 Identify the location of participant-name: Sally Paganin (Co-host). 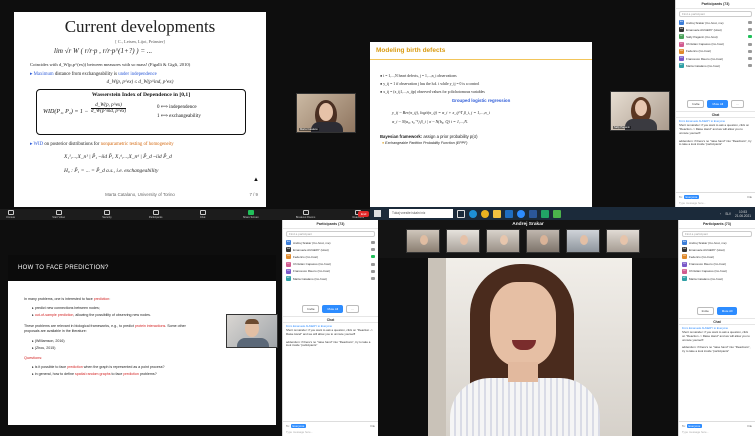
(702, 36).